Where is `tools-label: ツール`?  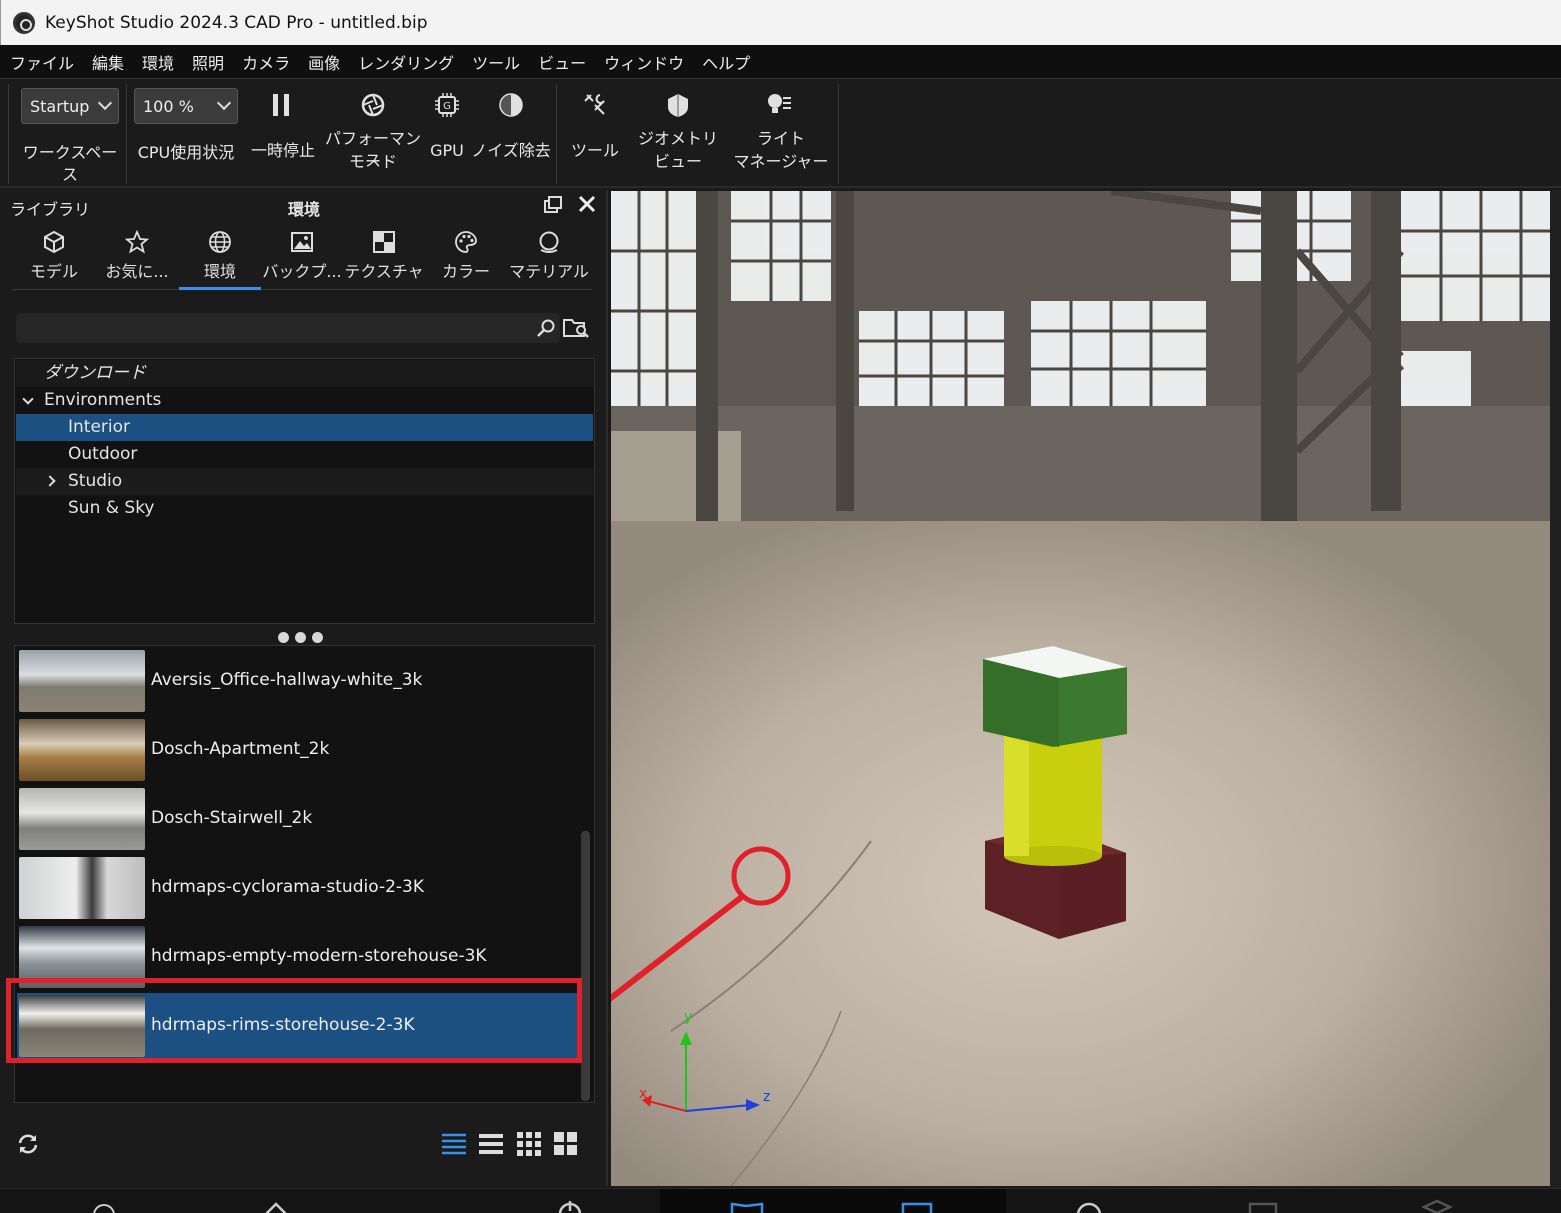 tools-label: ツール is located at coordinates (594, 150).